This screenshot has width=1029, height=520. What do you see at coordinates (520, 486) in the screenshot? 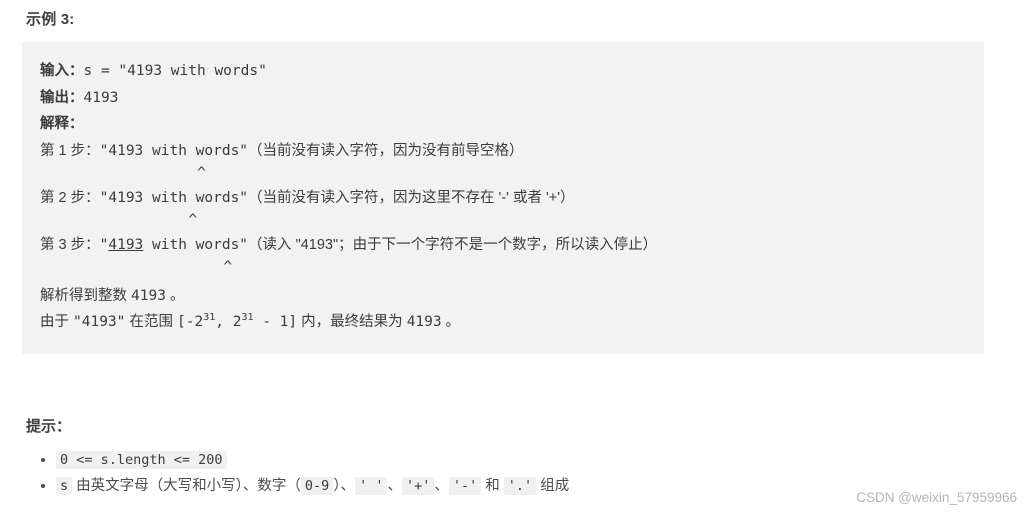
I see `hint-2-c4: '.'` at bounding box center [520, 486].